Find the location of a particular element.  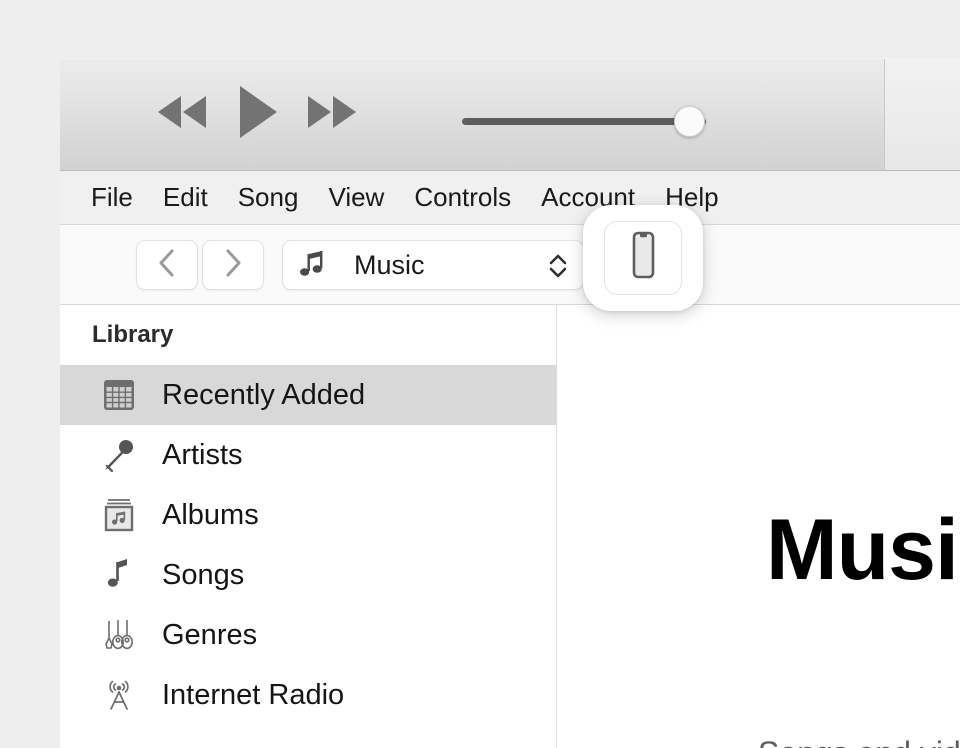

now-playing-panel is located at coordinates (922, 114).